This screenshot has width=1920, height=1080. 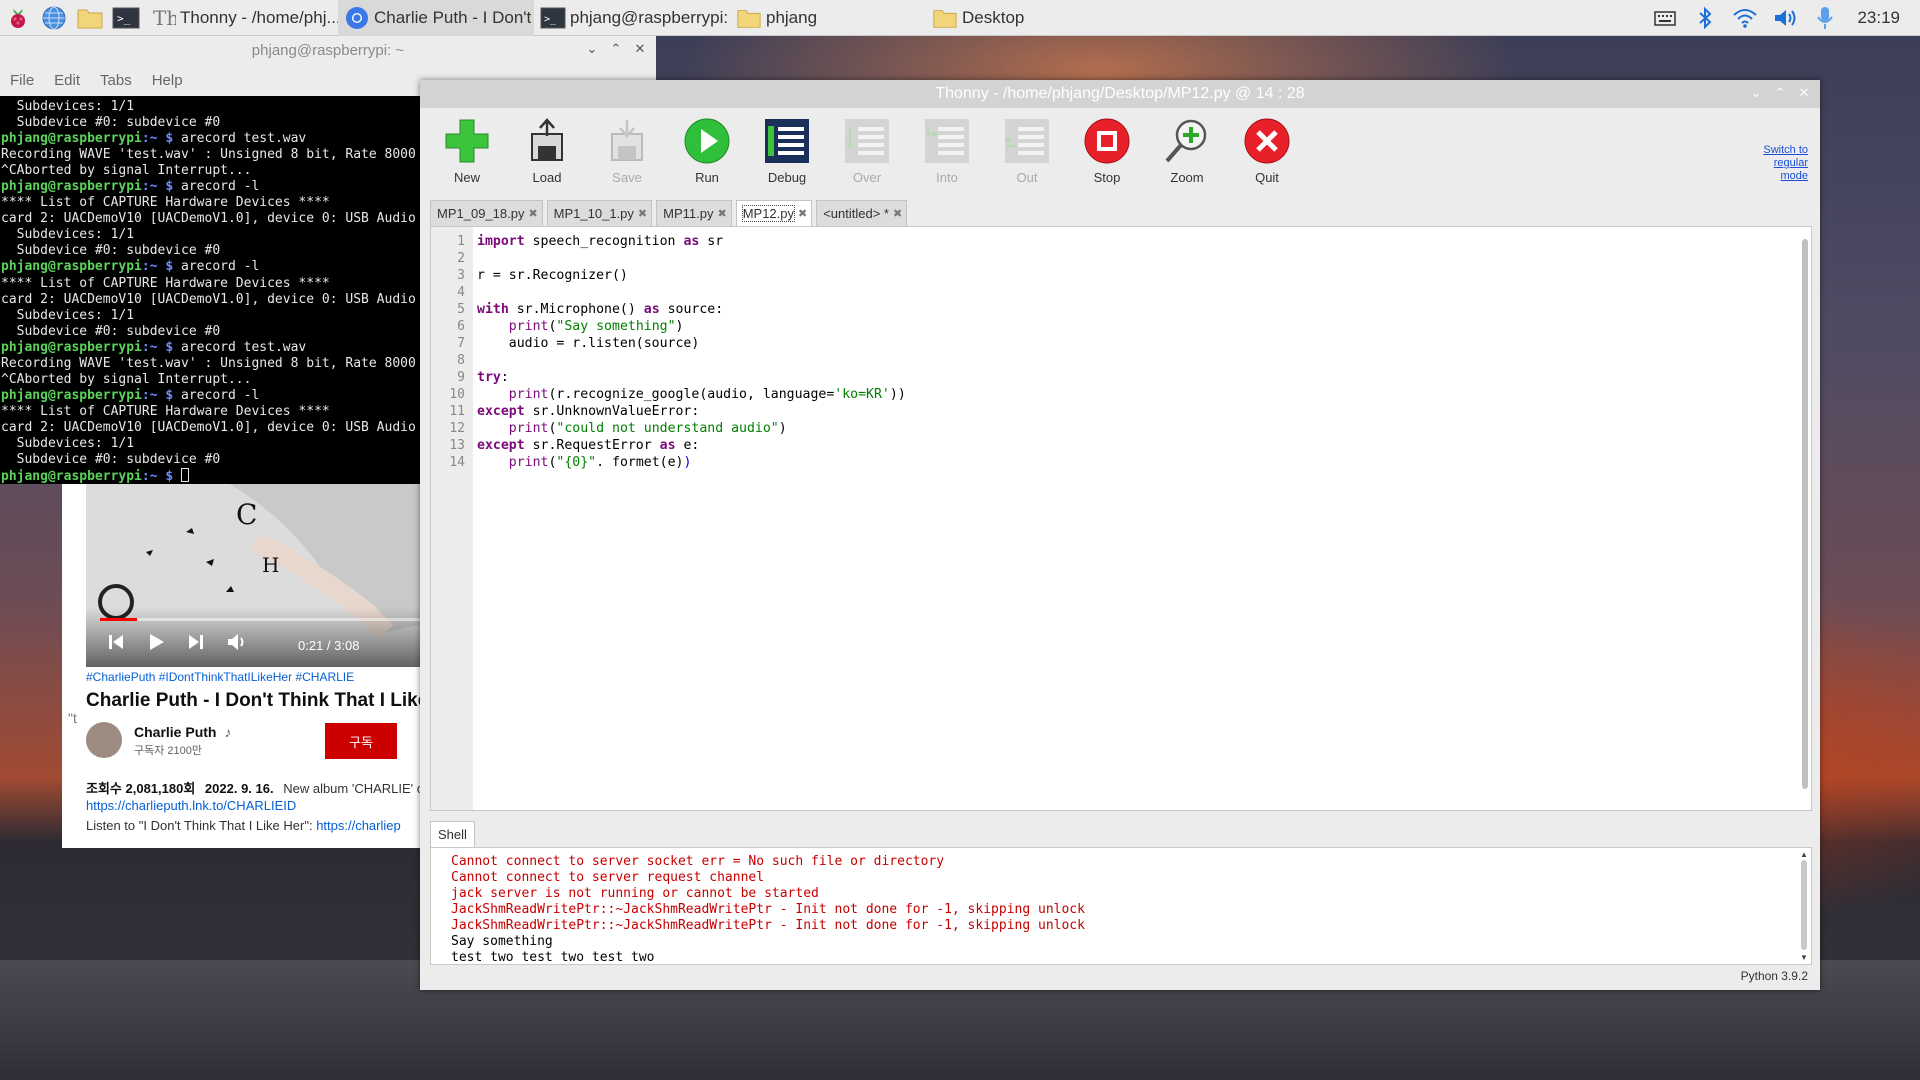 I want to click on scroll-up-icon: ▲, so click(x=1804, y=854).